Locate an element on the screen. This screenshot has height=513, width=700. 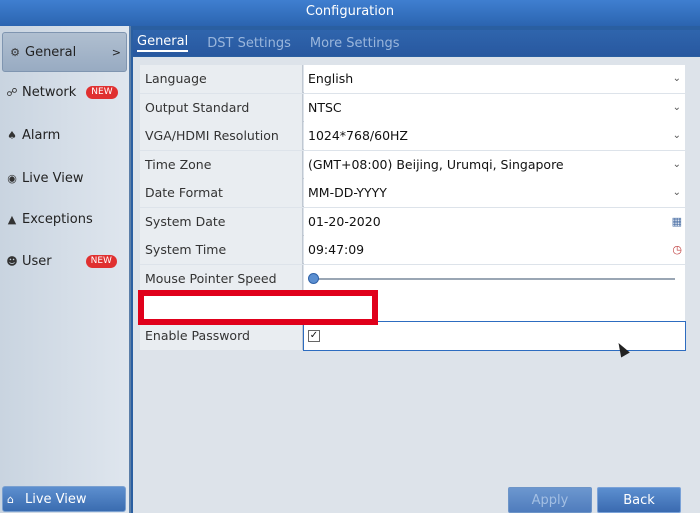
sidebar-item-label: Live View is located at coordinates (53, 178).